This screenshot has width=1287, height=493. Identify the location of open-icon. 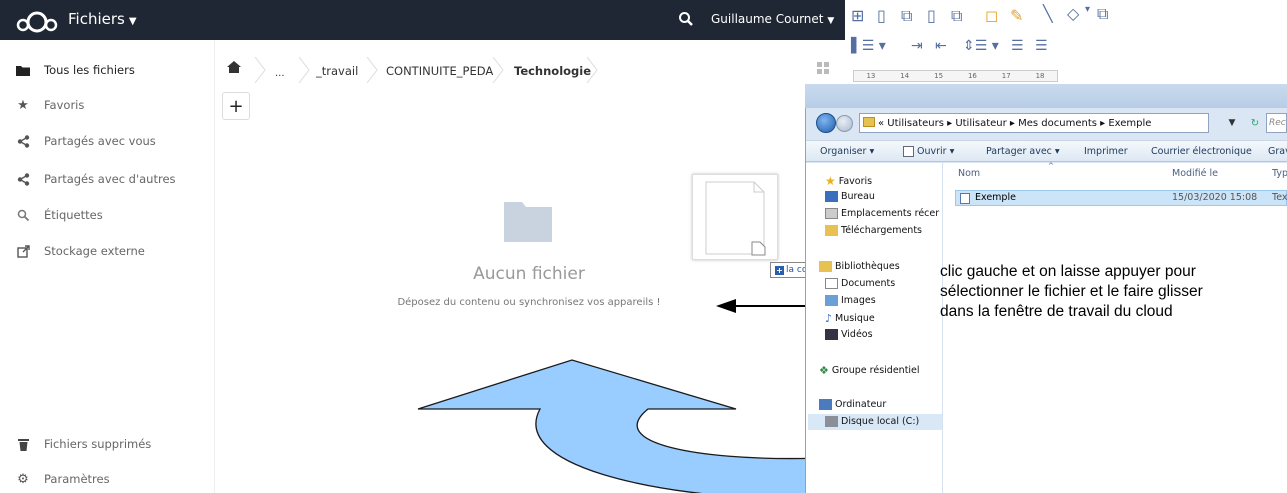
(908, 151).